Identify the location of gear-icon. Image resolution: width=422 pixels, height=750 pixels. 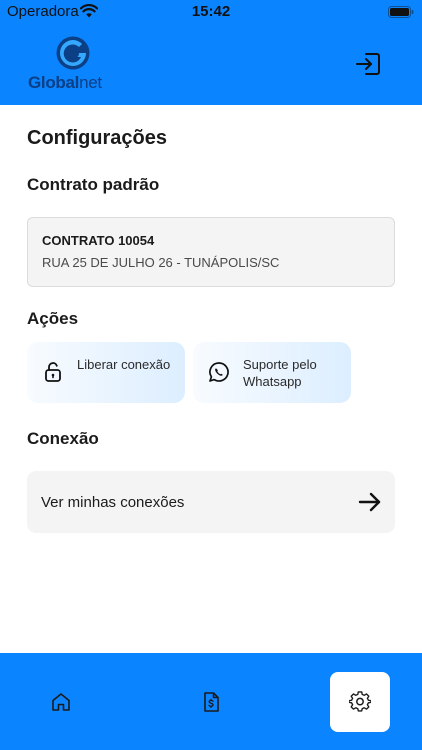
(360, 701).